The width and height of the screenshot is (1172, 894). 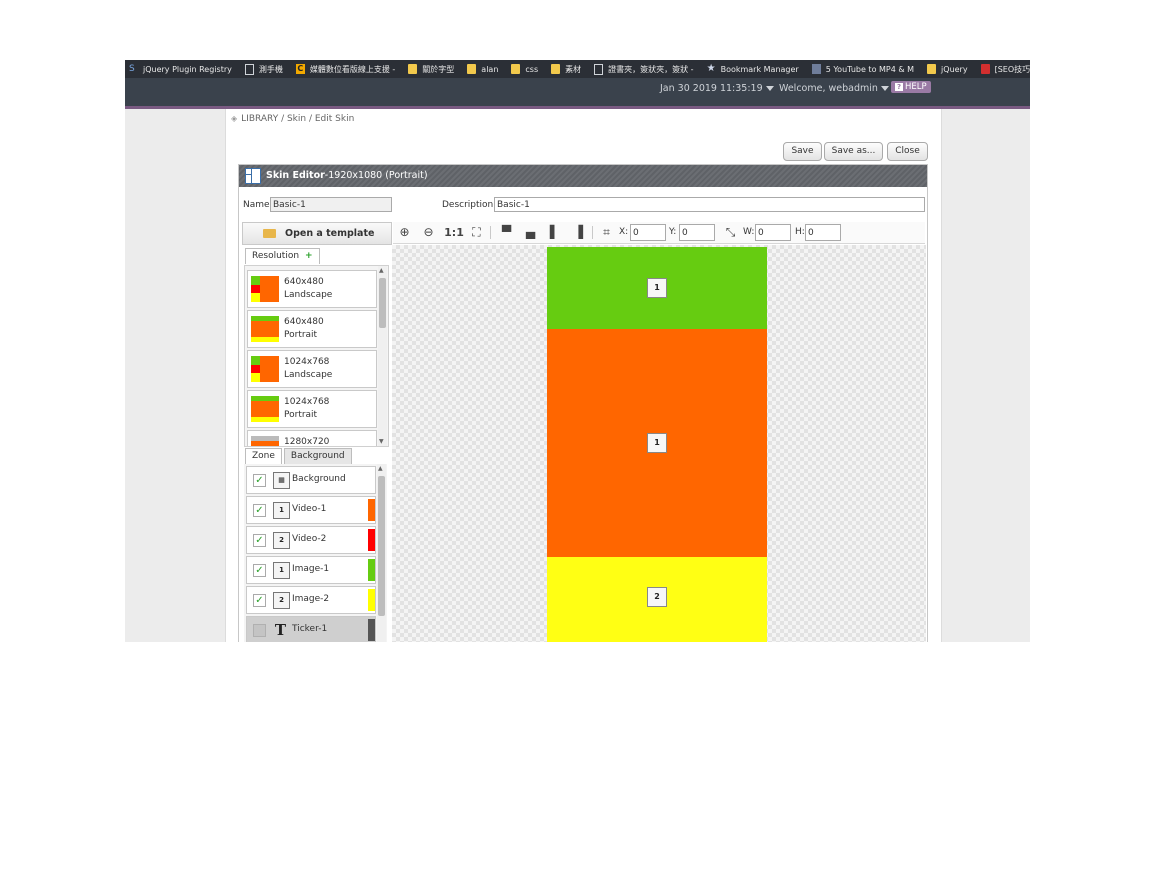 What do you see at coordinates (657, 599) in the screenshot?
I see `image-2-zone: 2` at bounding box center [657, 599].